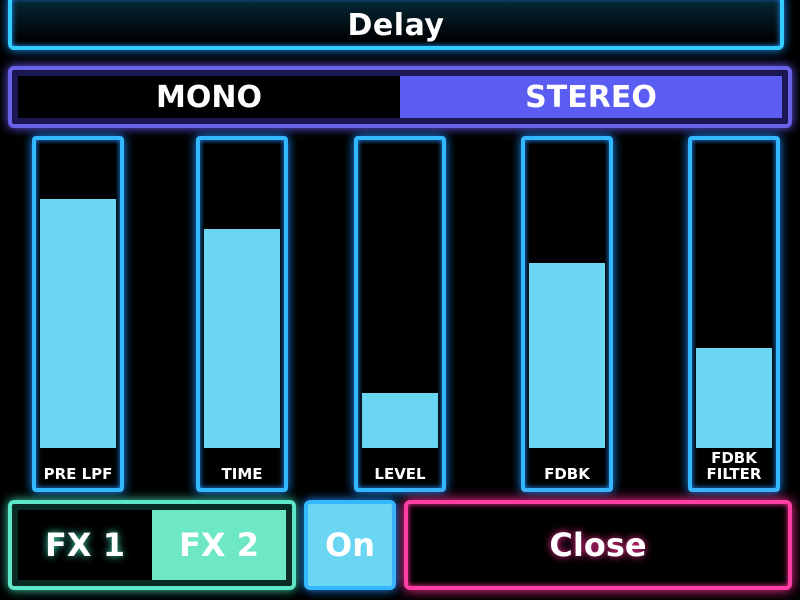 The width and height of the screenshot is (800, 600). I want to click on mono-stereo-switch: MONO STEREO, so click(400, 97).